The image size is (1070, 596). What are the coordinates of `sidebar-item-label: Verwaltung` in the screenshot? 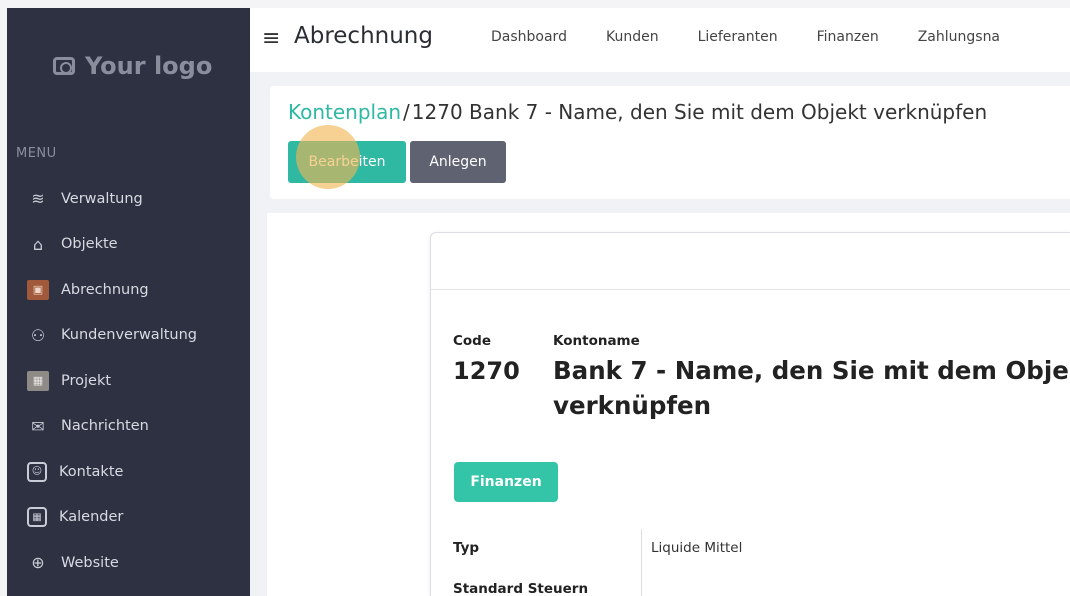 It's located at (102, 198).